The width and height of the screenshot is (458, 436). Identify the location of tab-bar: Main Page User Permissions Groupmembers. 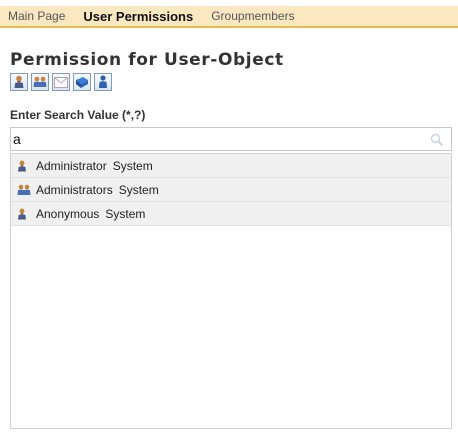
(229, 17).